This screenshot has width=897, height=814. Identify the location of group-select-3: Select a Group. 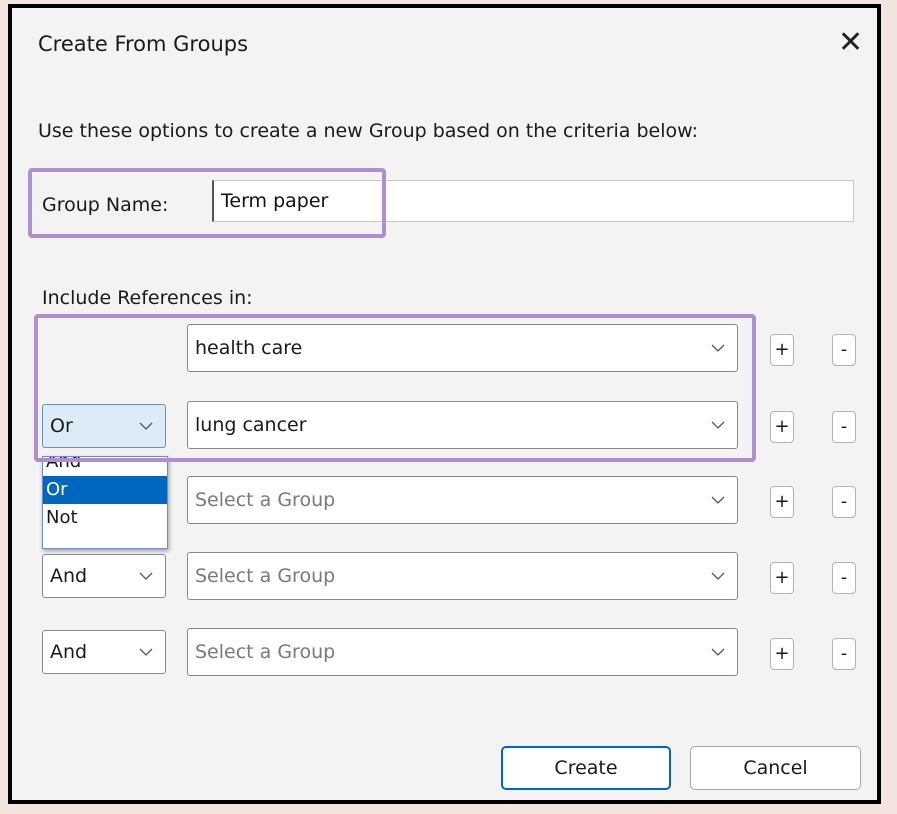
(462, 500).